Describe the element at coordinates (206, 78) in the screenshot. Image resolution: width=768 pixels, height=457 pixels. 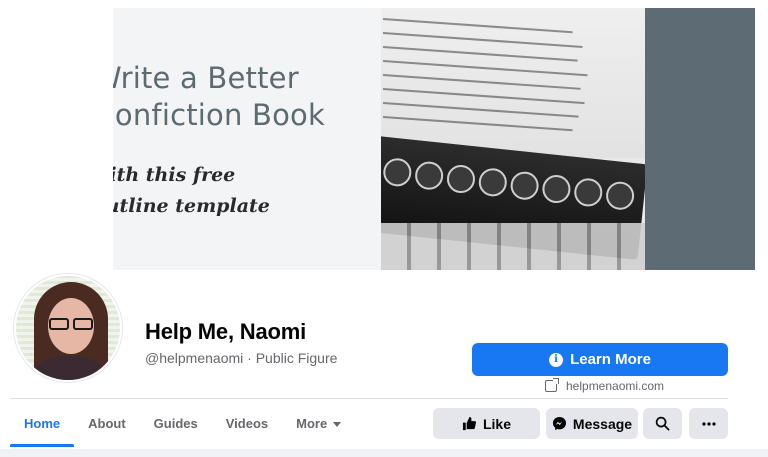
I see `cover-headline-line1: Write a Better` at that location.